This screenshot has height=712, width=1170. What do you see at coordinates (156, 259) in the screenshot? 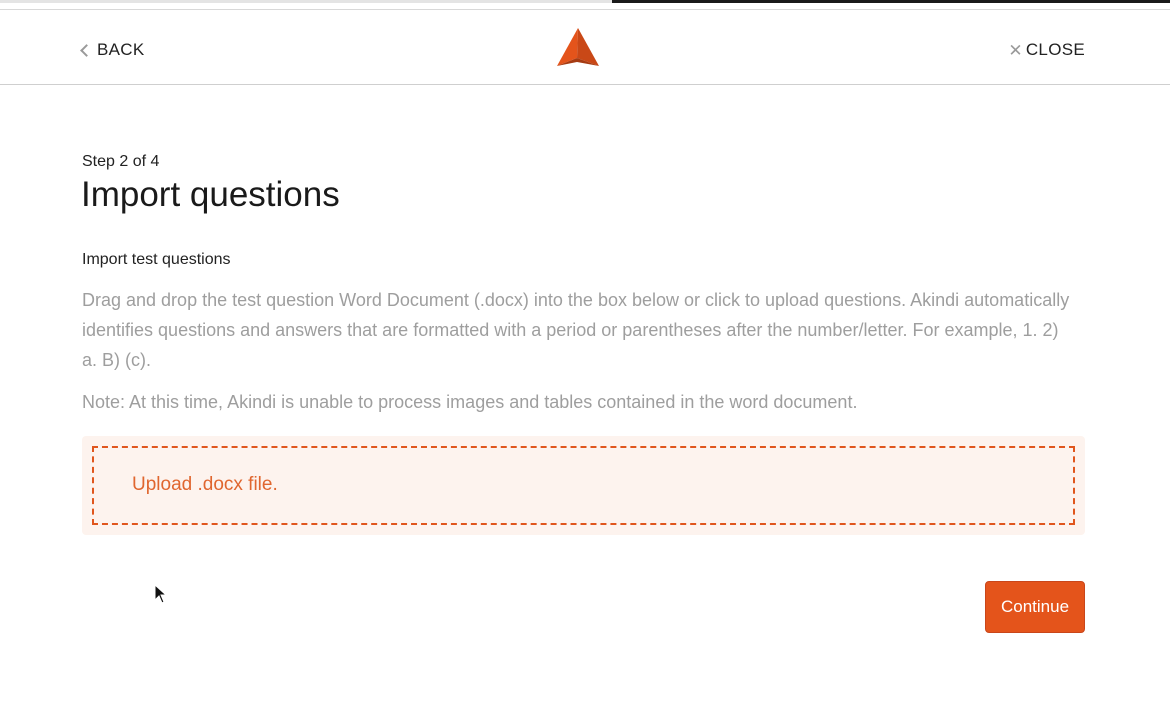
I see `section-subheading: Import test questions` at bounding box center [156, 259].